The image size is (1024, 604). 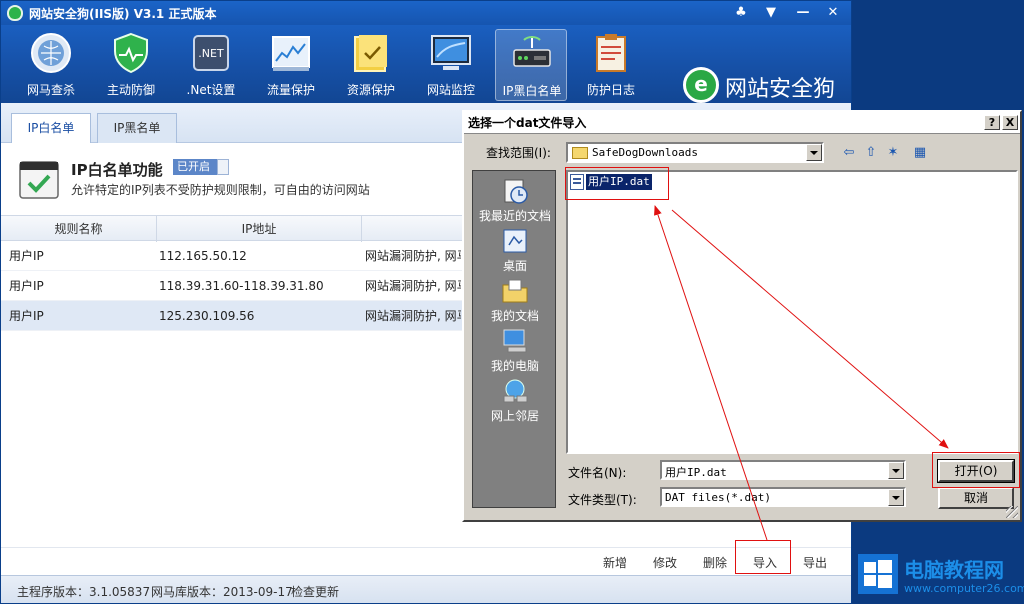 I want to click on resize-grip, so click(x=1012, y=512).